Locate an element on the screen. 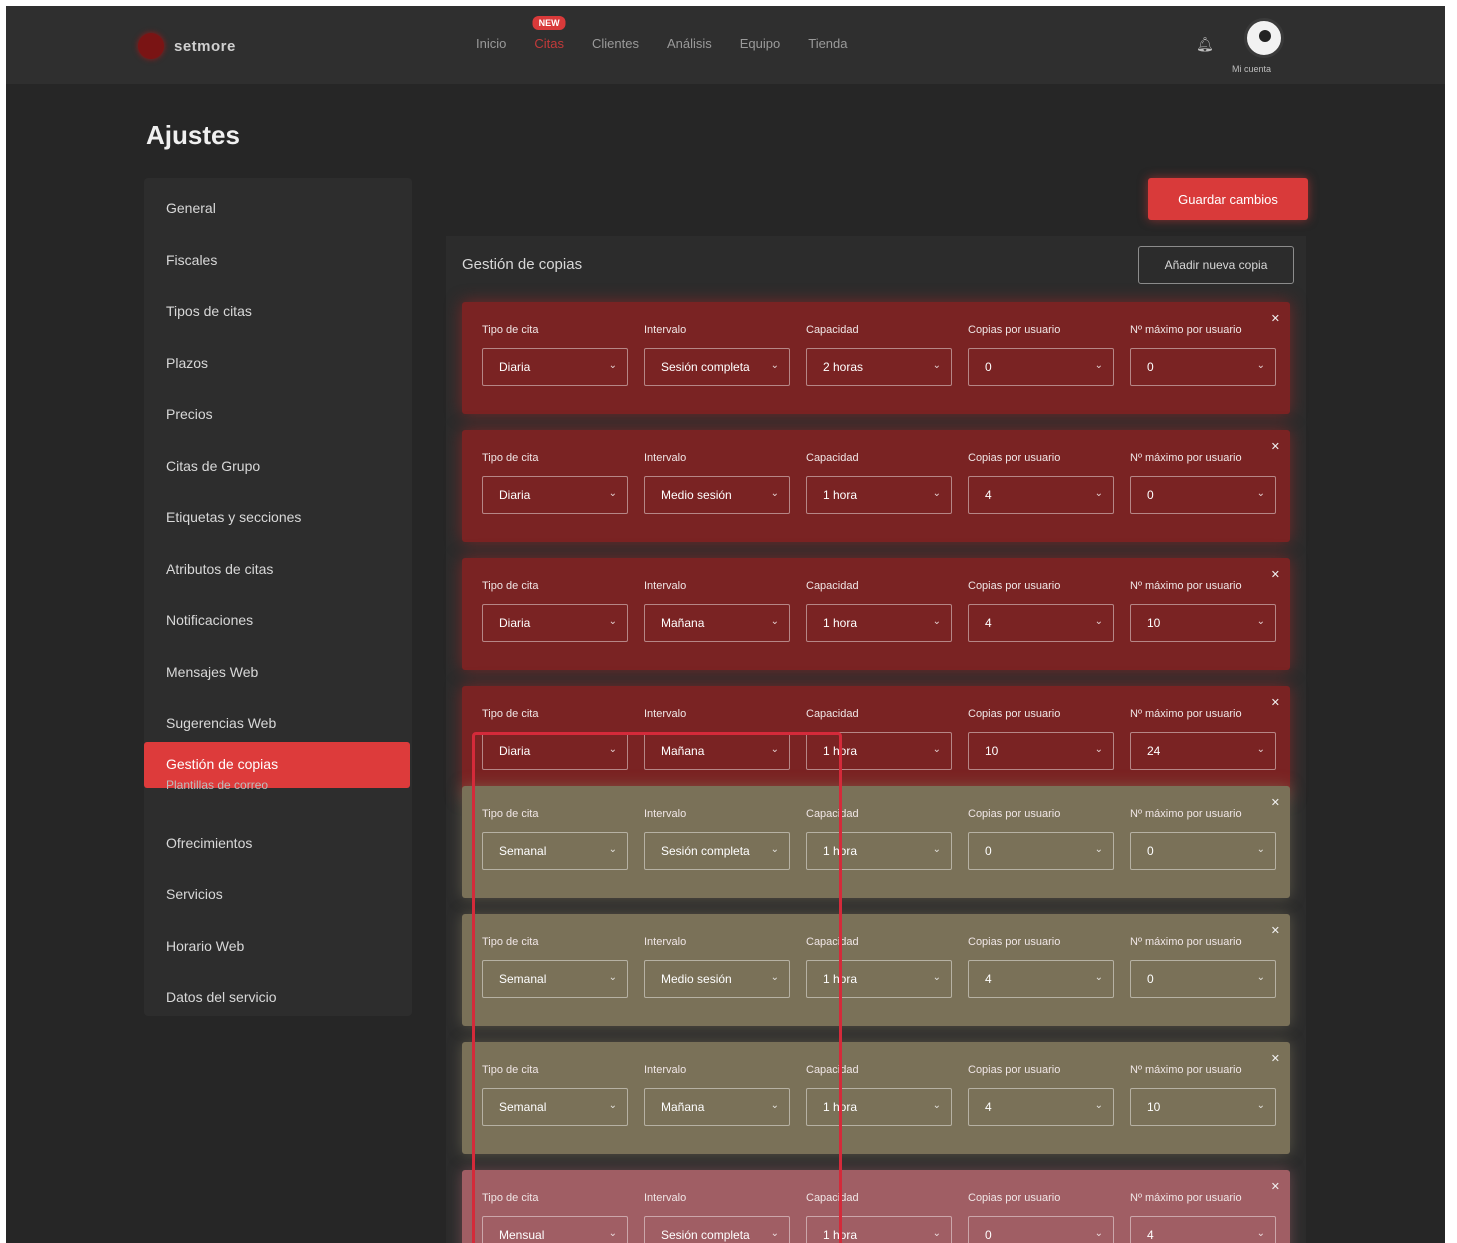  field-value: 10 is located at coordinates (992, 751).